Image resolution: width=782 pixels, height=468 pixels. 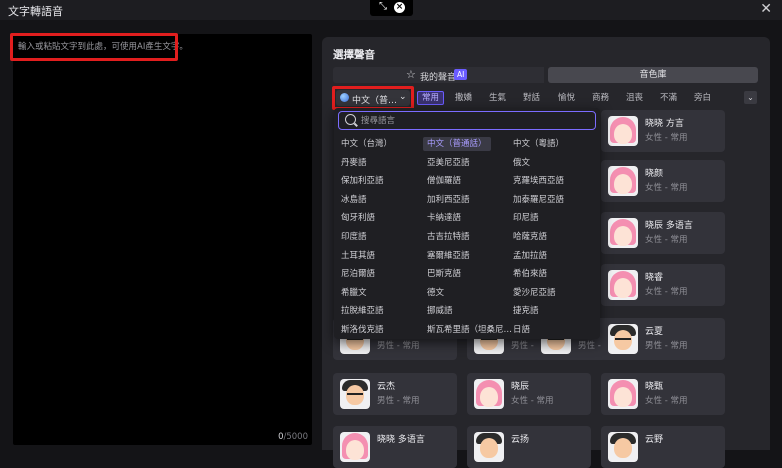 What do you see at coordinates (471, 120) in the screenshot?
I see `language-search-input` at bounding box center [471, 120].